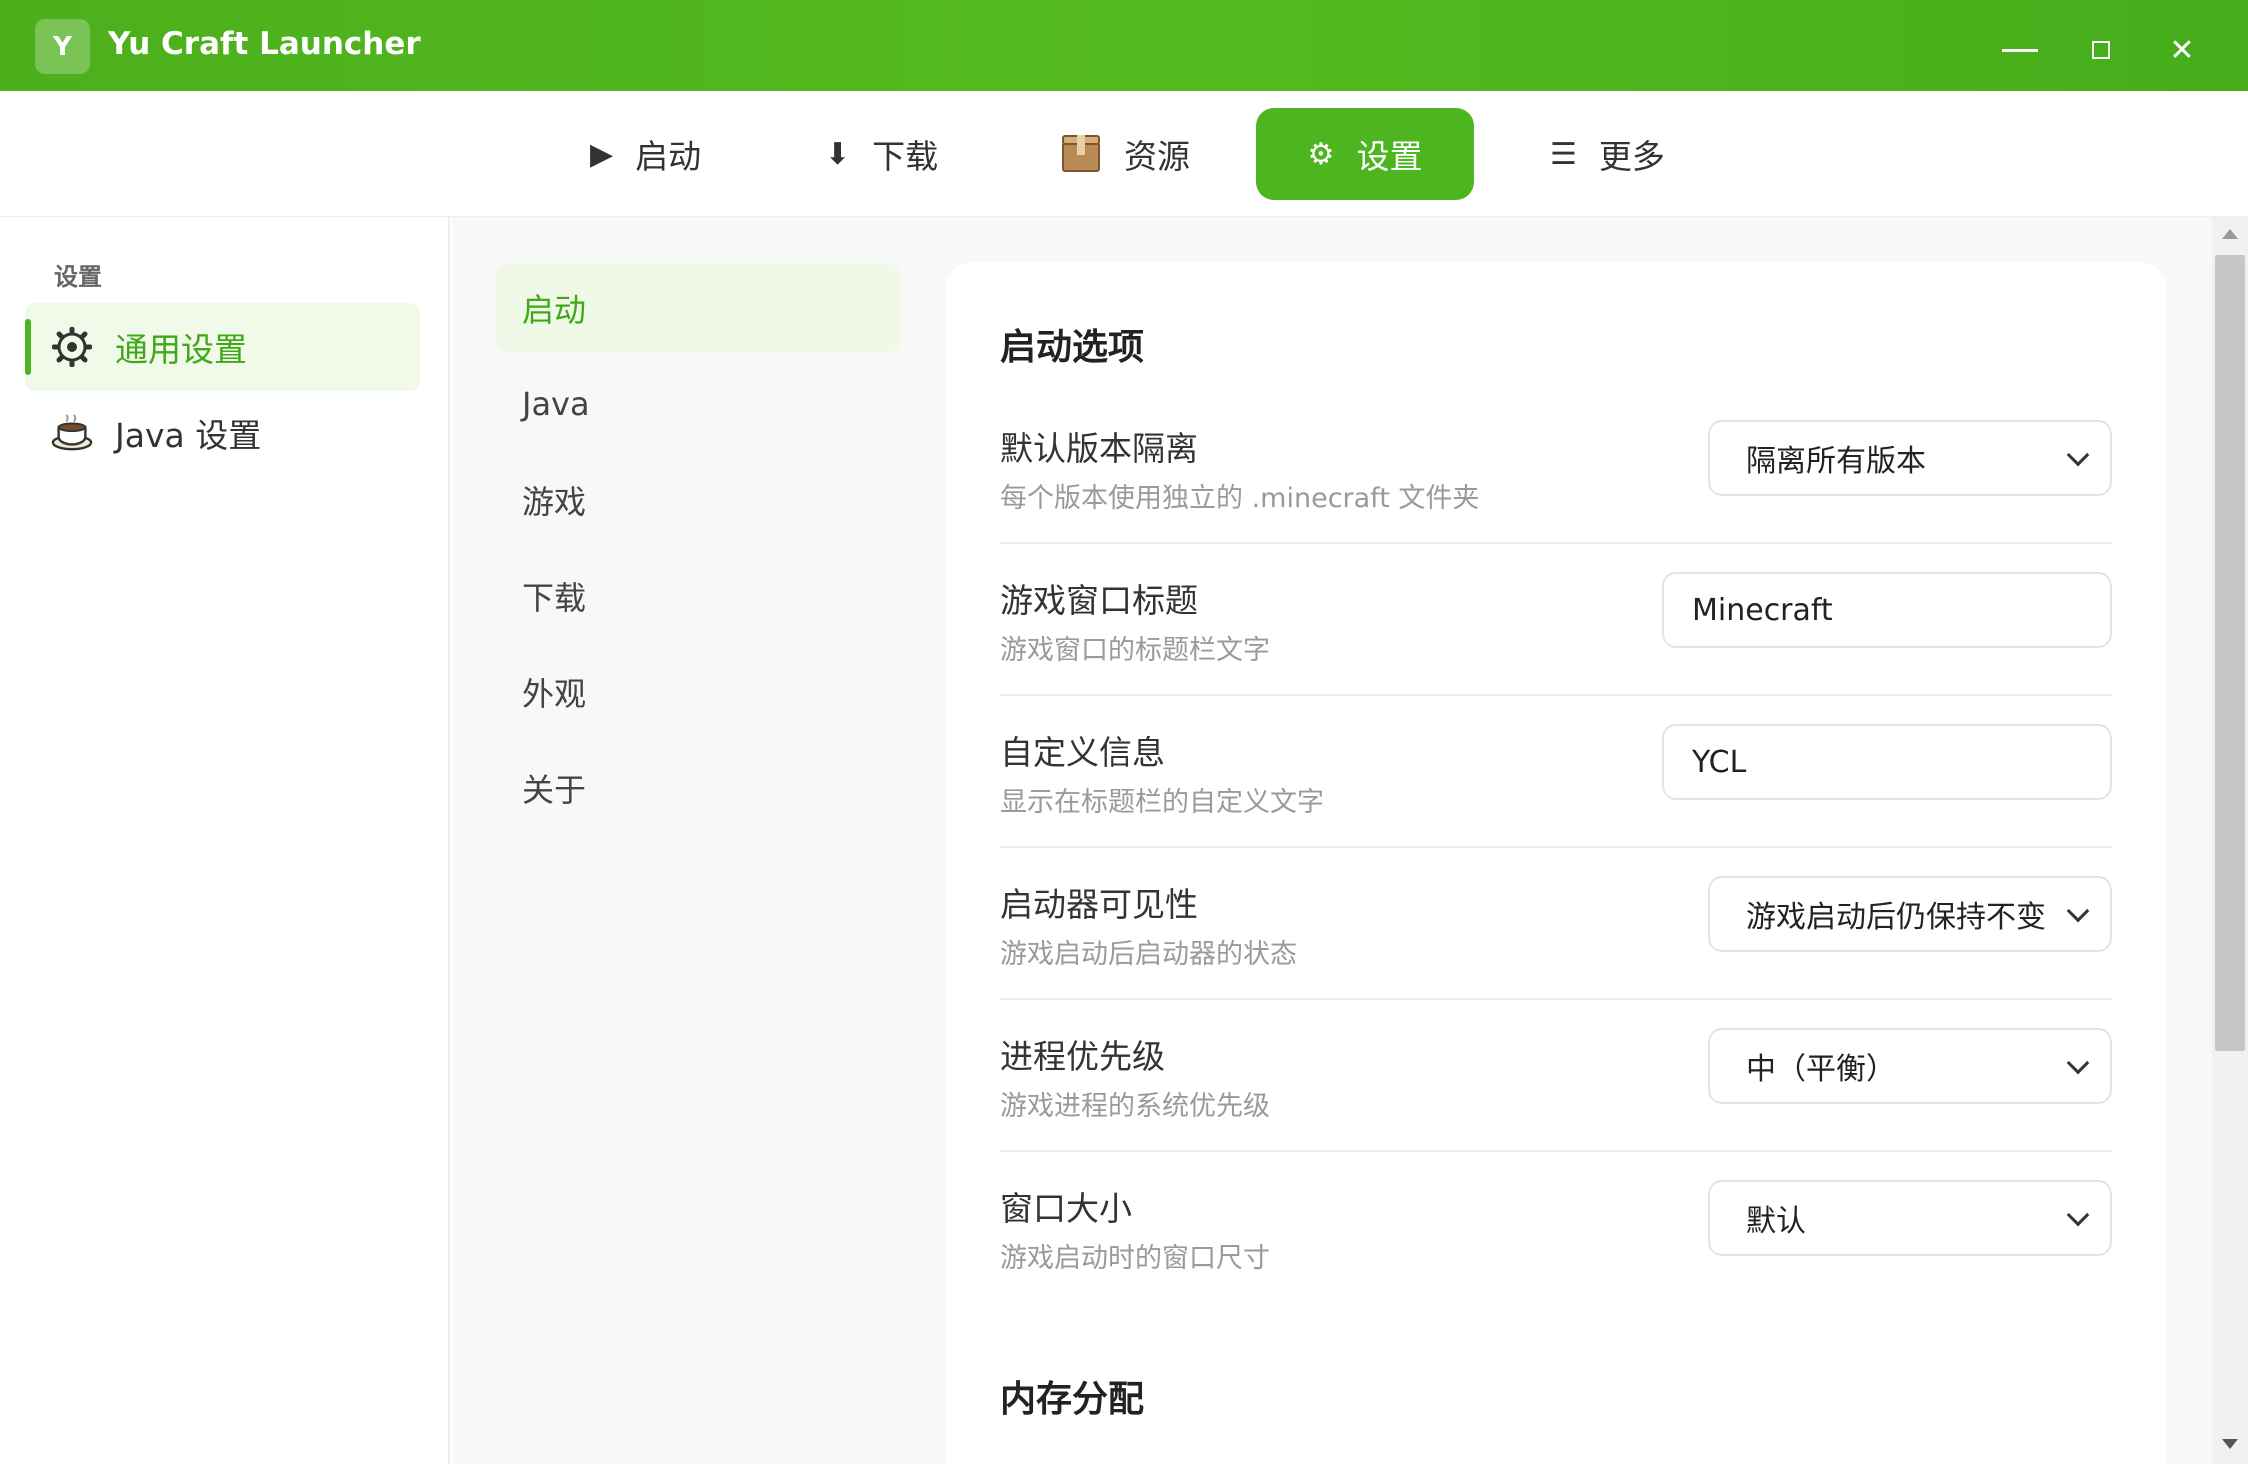 The height and width of the screenshot is (1464, 2248). What do you see at coordinates (2230, 234) in the screenshot?
I see `scroll-up-arrow-icon` at bounding box center [2230, 234].